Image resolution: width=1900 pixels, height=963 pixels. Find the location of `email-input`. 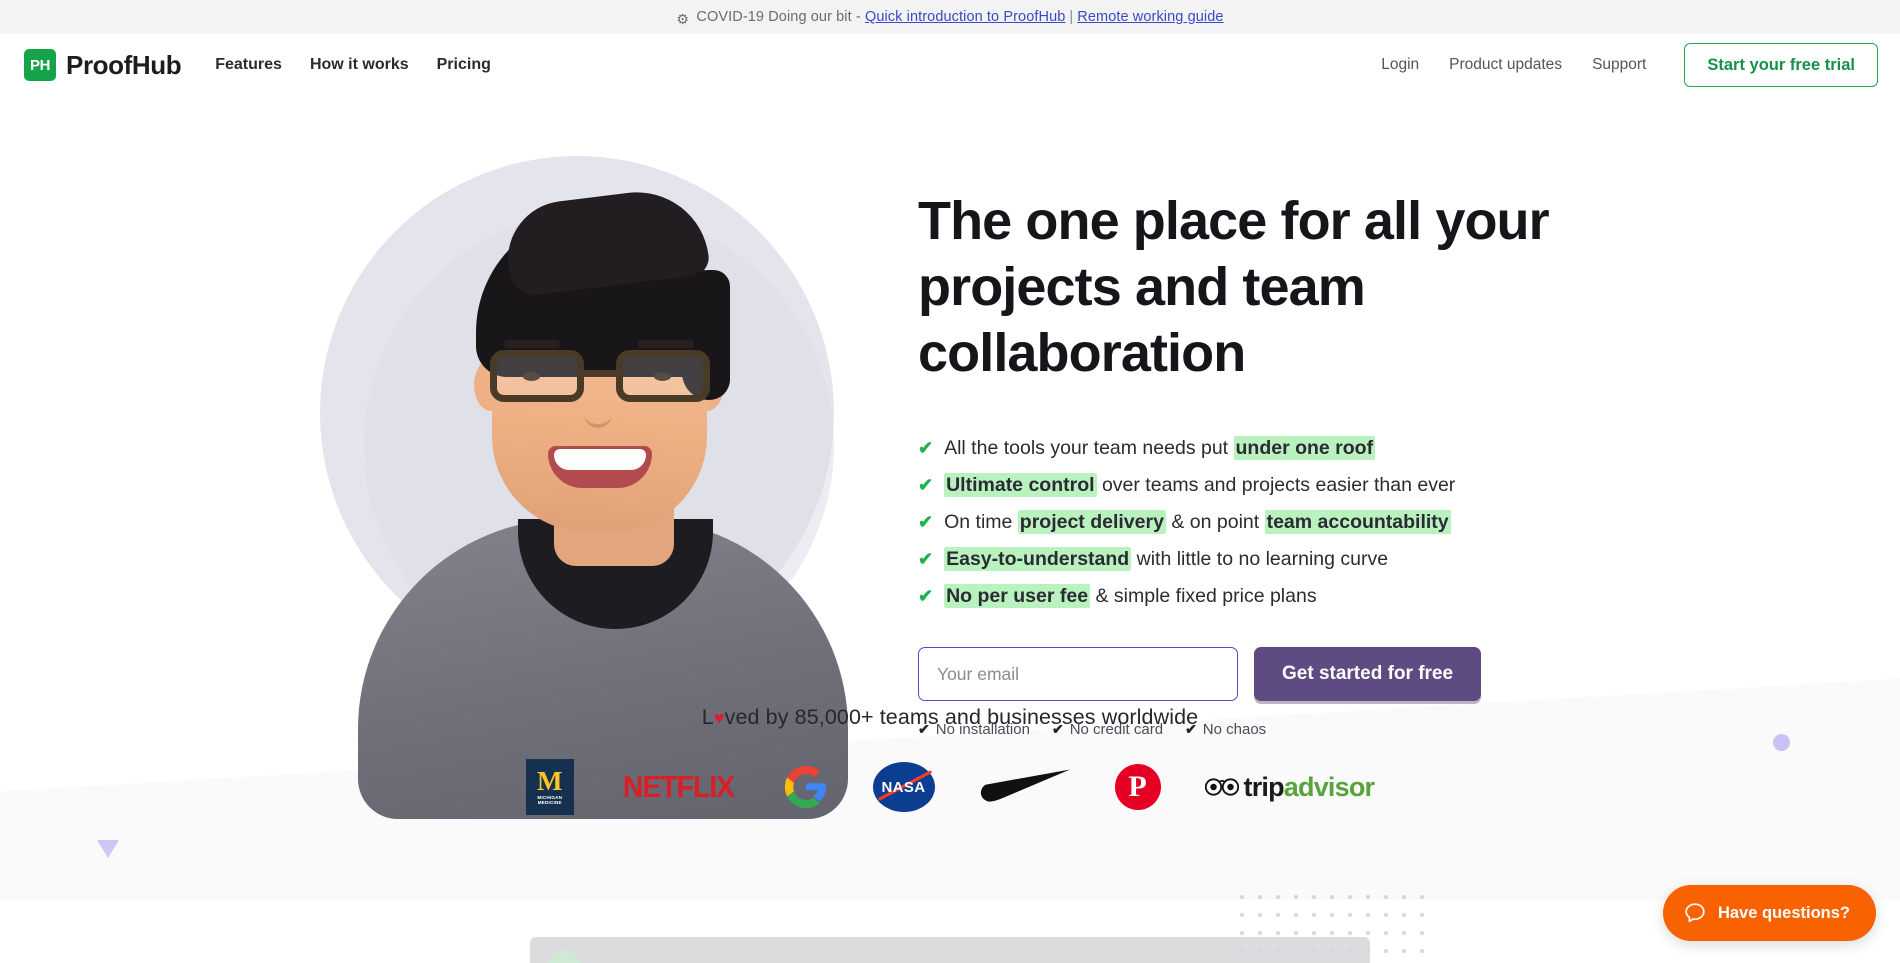

email-input is located at coordinates (1078, 674).